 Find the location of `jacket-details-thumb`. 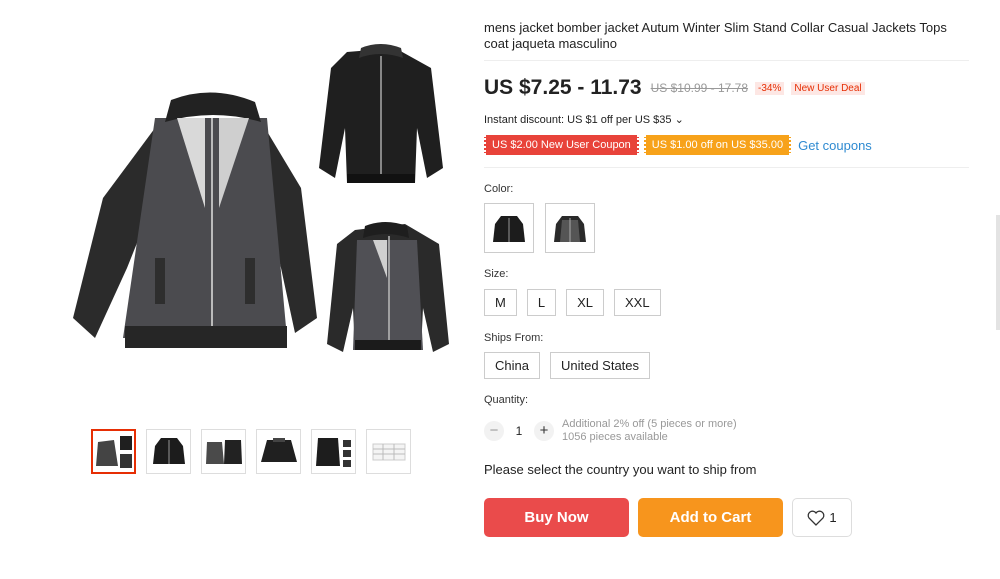

jacket-details-thumb is located at coordinates (333, 452).